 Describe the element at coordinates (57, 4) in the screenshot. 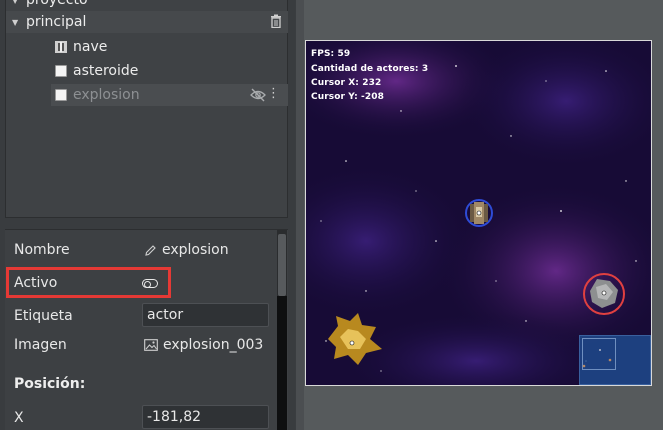

I see `project-label: proyecto` at that location.